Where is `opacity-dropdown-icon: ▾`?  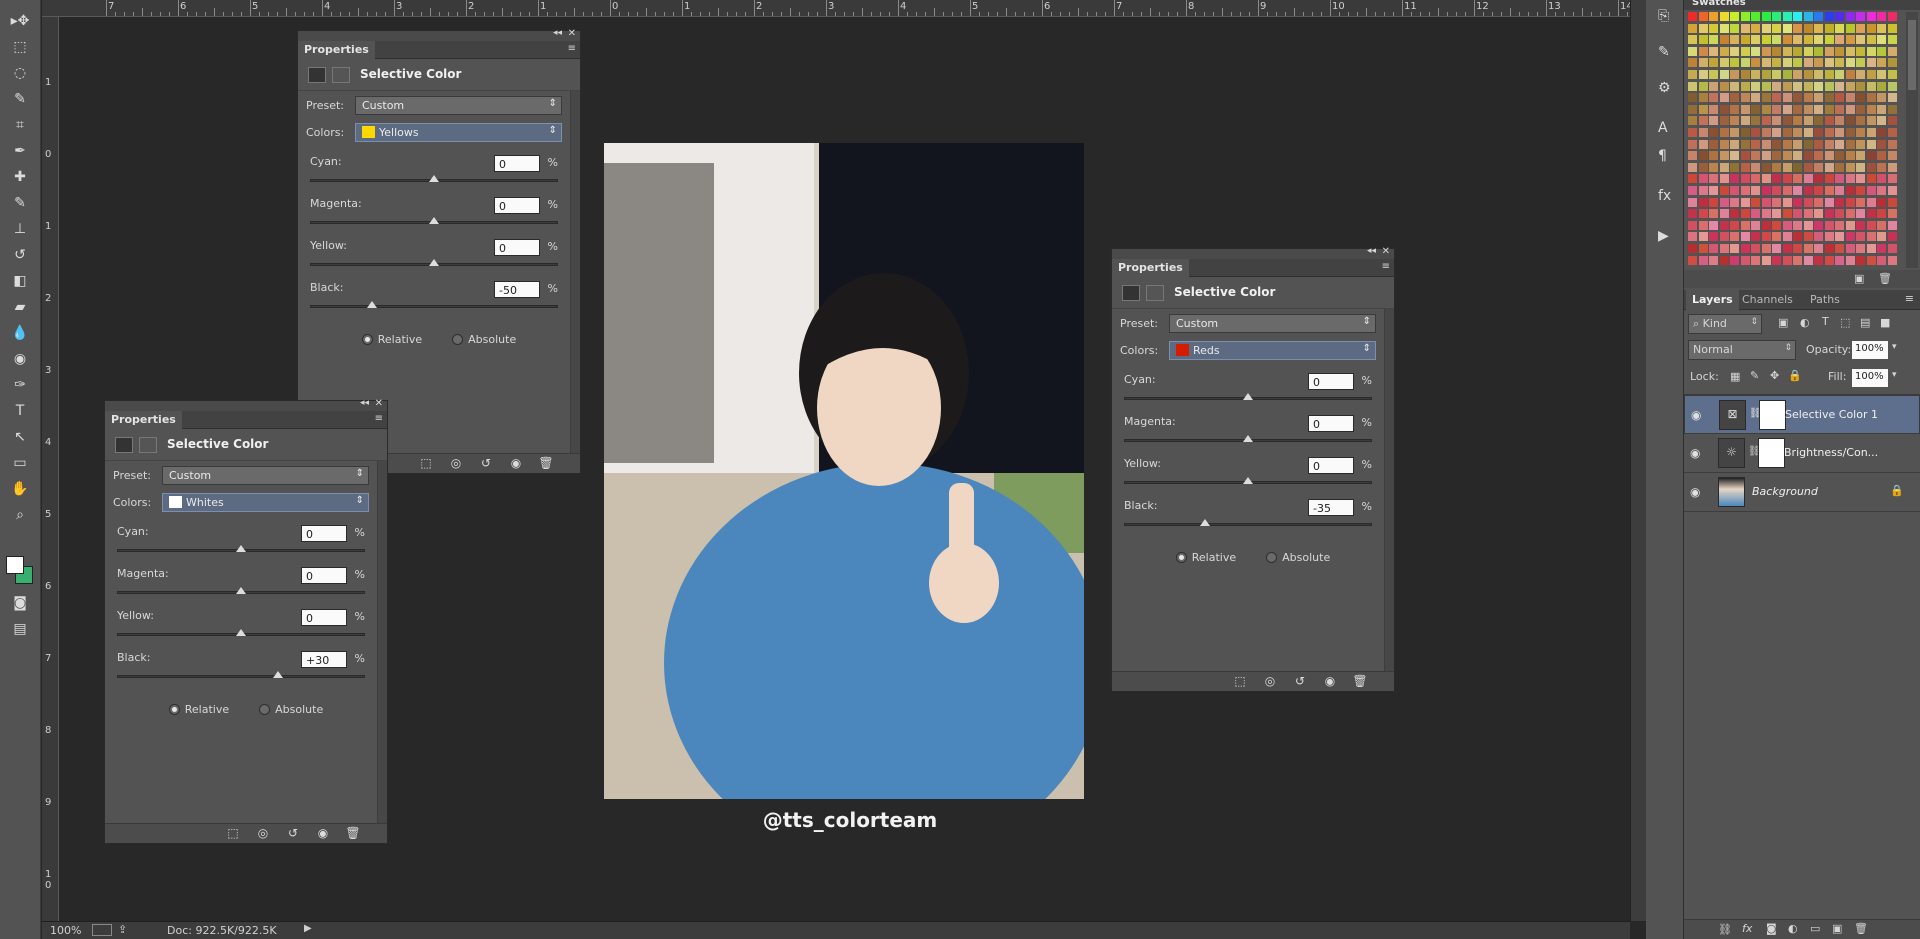
opacity-dropdown-icon: ▾ is located at coordinates (1894, 347).